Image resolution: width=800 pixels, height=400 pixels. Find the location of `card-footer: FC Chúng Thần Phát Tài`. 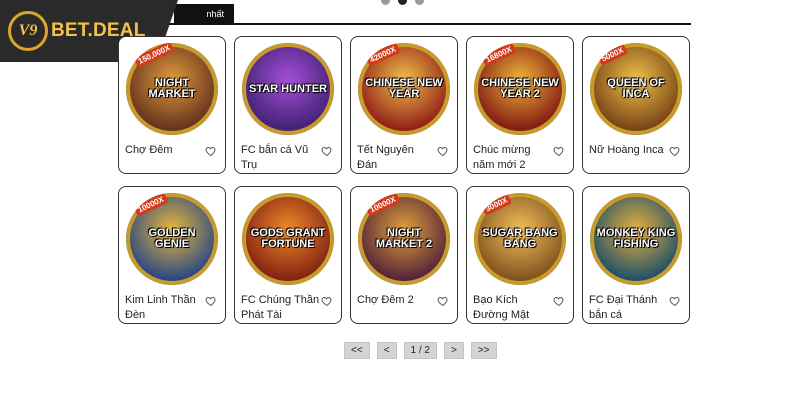

card-footer: FC Chúng Thần Phát Tài is located at coordinates (288, 308).